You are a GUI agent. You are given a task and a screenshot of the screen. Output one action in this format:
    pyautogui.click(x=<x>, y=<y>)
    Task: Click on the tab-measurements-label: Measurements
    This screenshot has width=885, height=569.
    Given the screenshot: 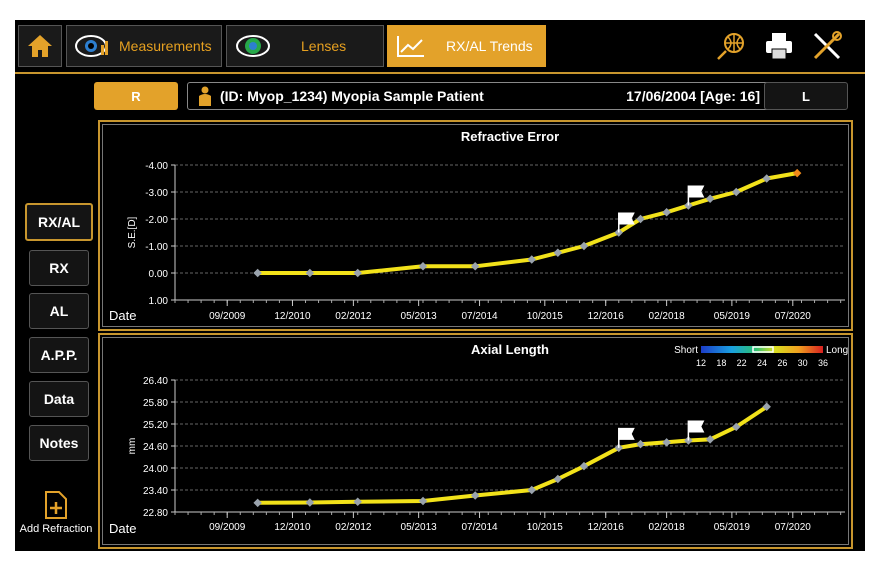 What is the action you would take?
    pyautogui.click(x=165, y=46)
    